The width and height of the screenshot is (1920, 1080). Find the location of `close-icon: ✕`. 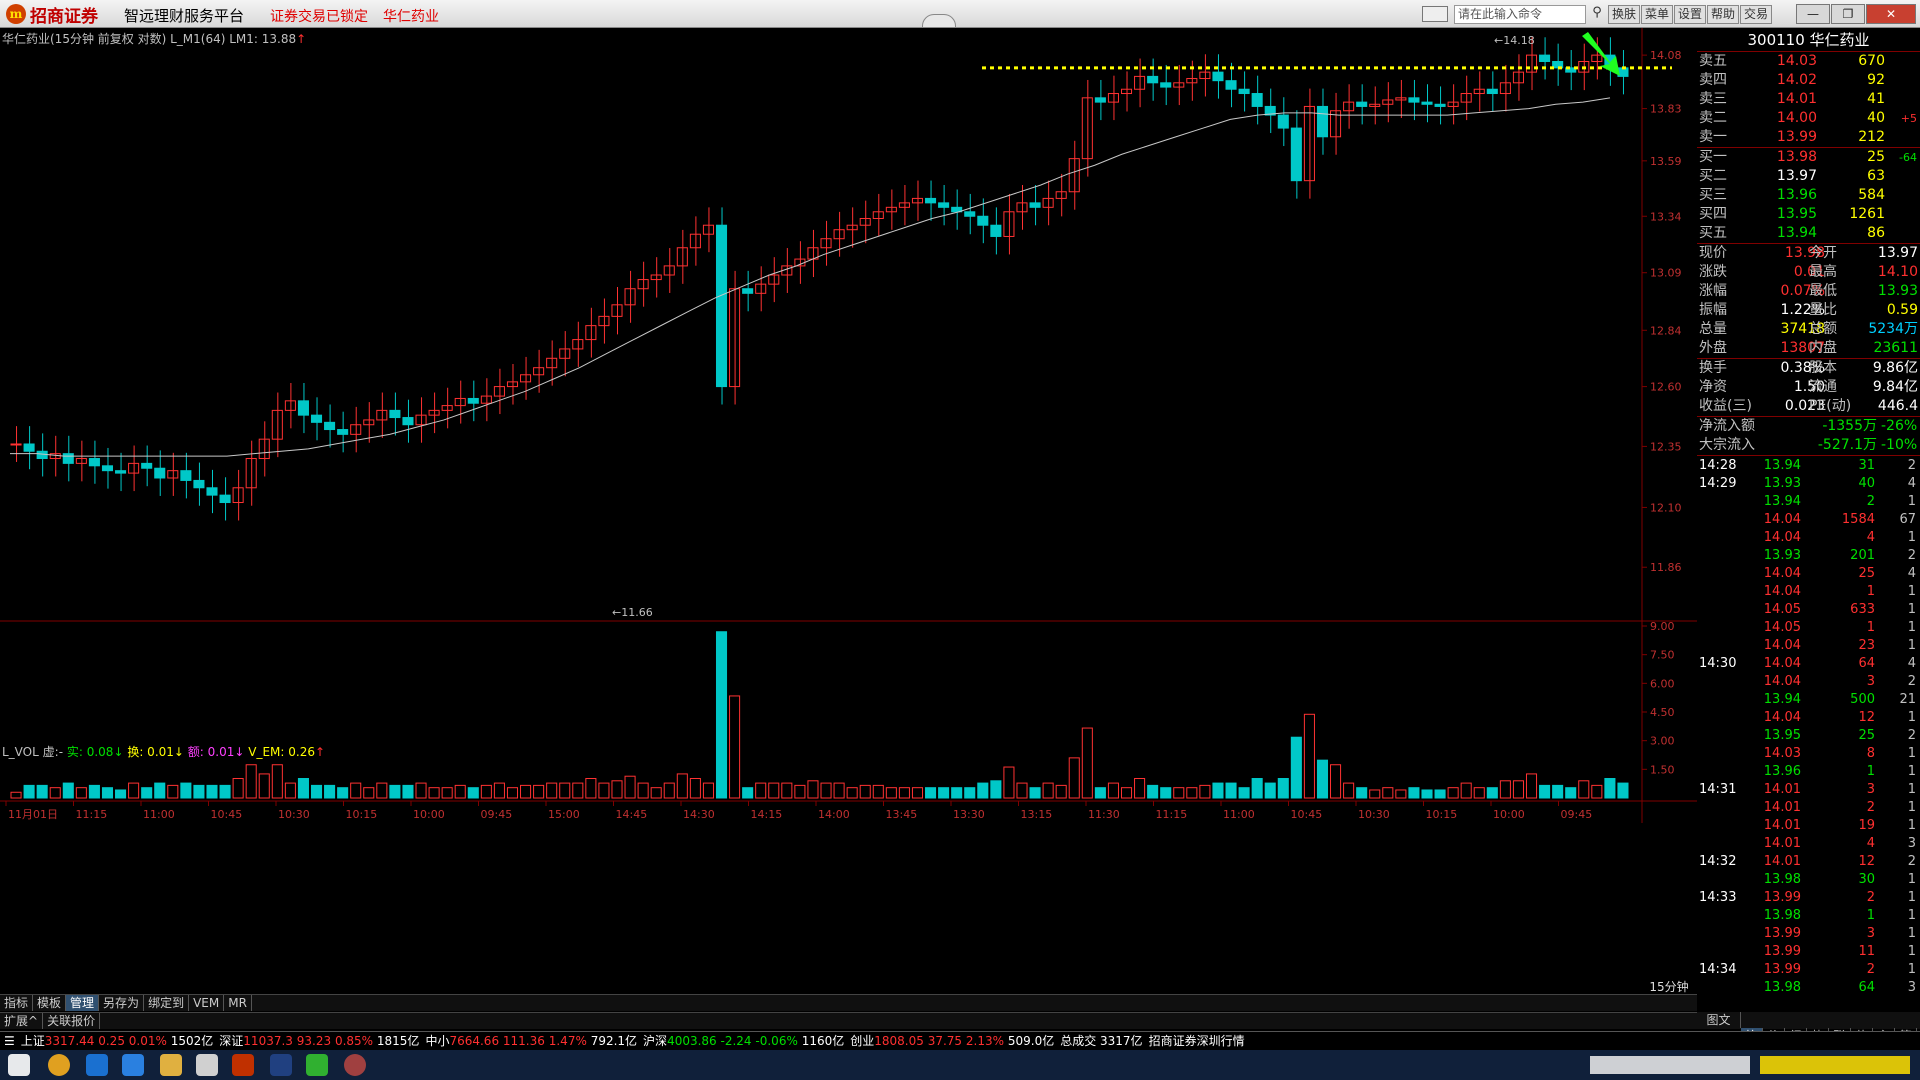

close-icon: ✕ is located at coordinates (1891, 14).